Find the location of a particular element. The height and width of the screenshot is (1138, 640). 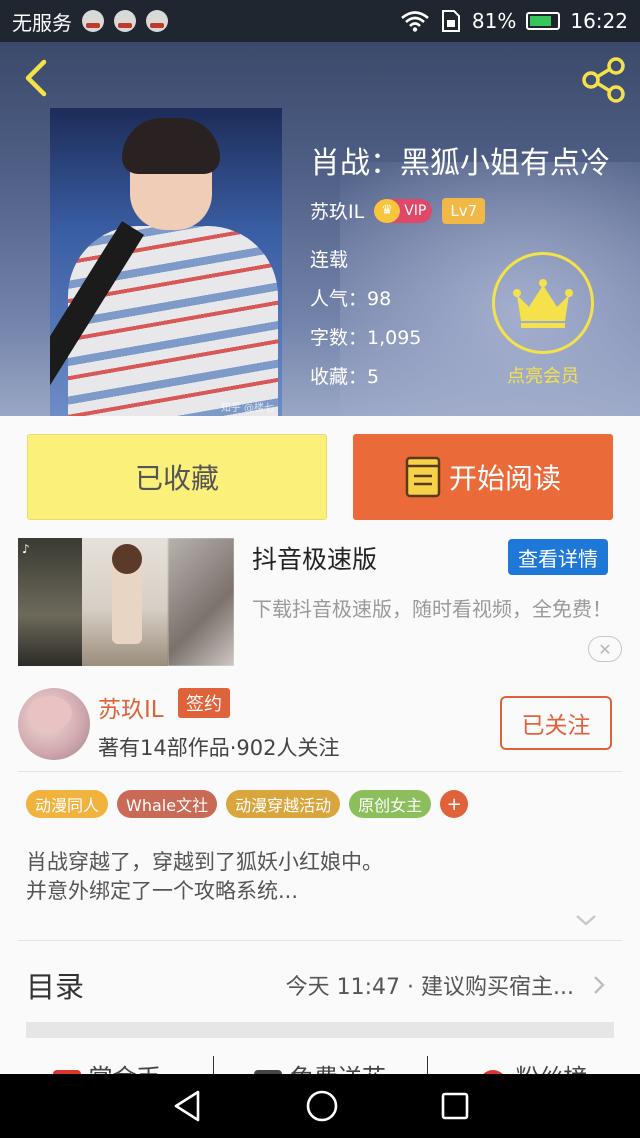

vip-membership-button is located at coordinates (543, 303).